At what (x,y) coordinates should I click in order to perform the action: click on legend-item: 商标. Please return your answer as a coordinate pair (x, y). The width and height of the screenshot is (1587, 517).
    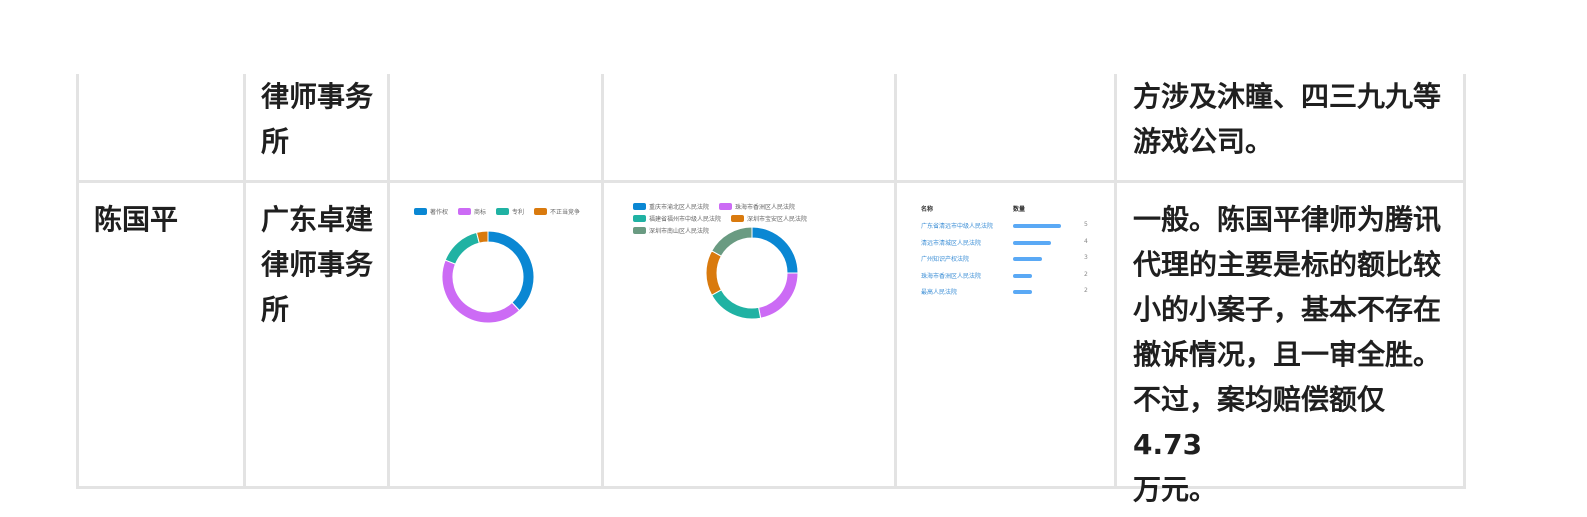
    Looking at the image, I should click on (472, 211).